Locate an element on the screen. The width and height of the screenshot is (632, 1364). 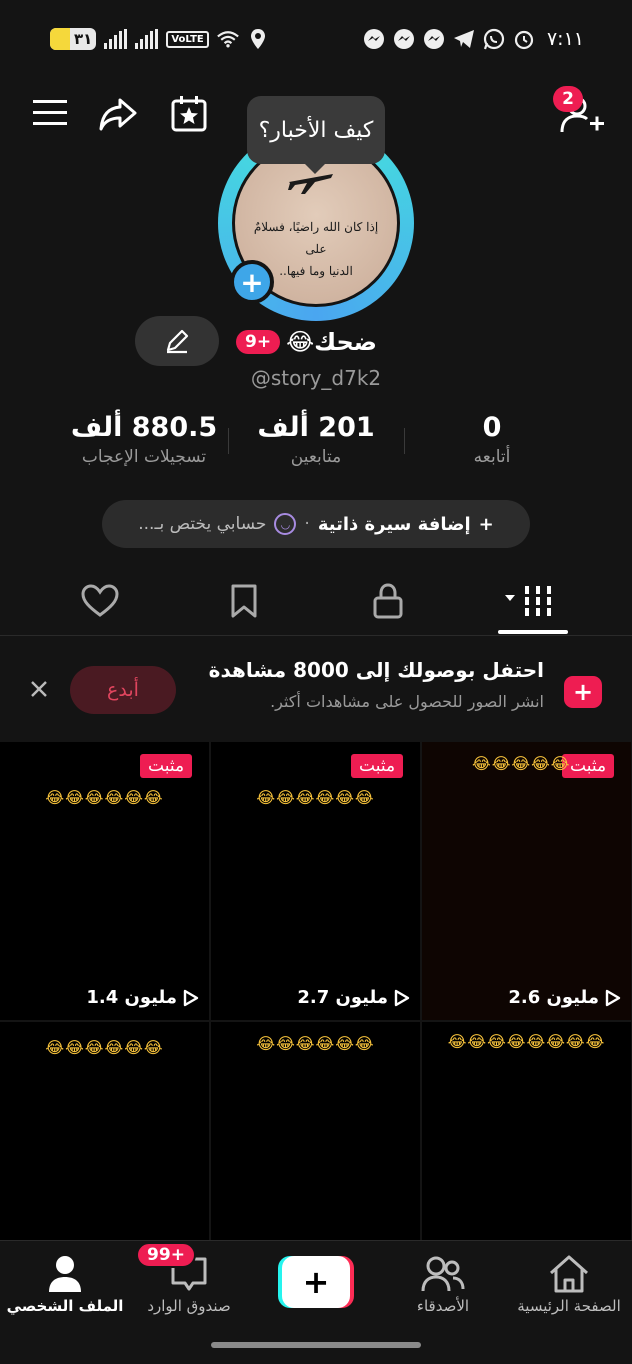
add-bio-label: إضافة سيرة ذاتية is located at coordinates (394, 524).